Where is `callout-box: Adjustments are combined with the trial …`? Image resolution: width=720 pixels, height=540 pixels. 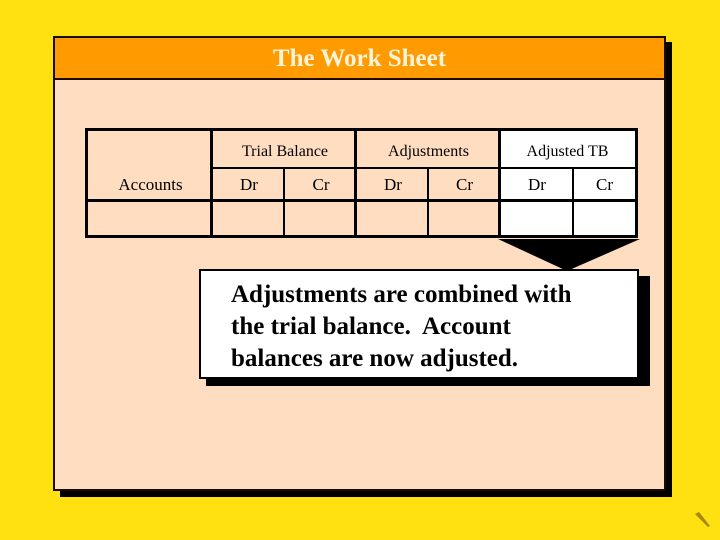 callout-box: Adjustments are combined with the trial … is located at coordinates (419, 324).